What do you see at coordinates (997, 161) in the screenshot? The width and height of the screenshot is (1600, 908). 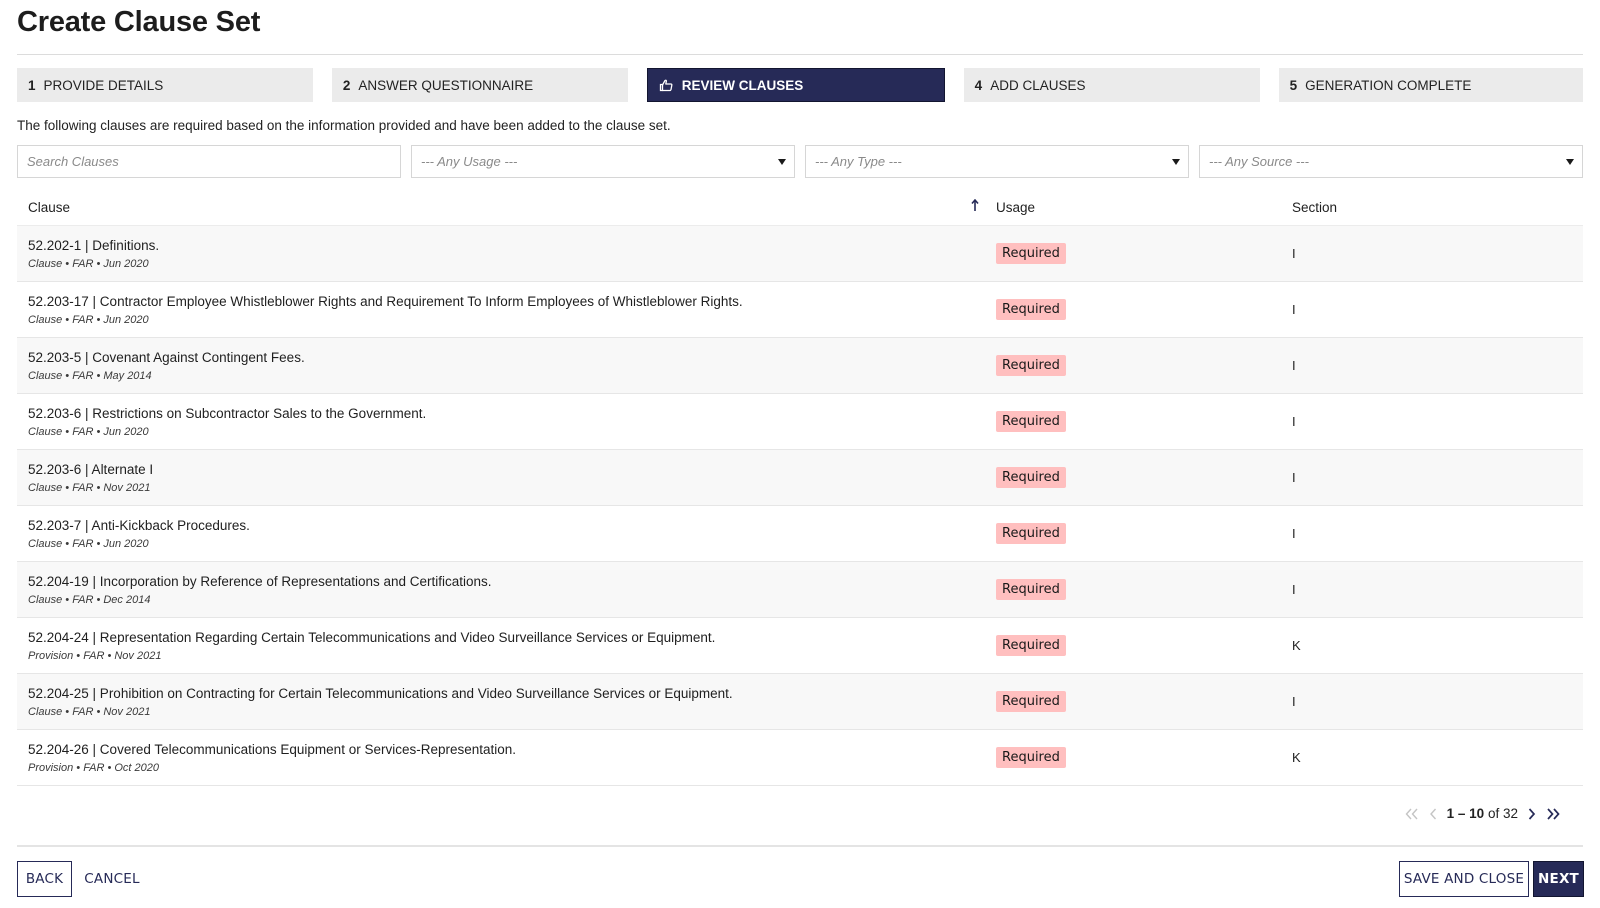 I see `type-select: --- Any Type ---` at bounding box center [997, 161].